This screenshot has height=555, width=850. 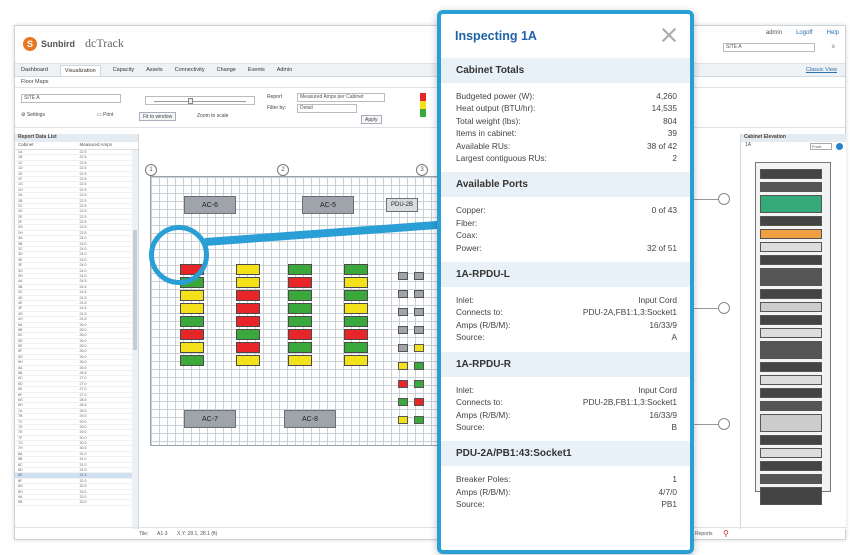 What do you see at coordinates (821, 146) in the screenshot?
I see `elevation-view-select: Front` at bounding box center [821, 146].